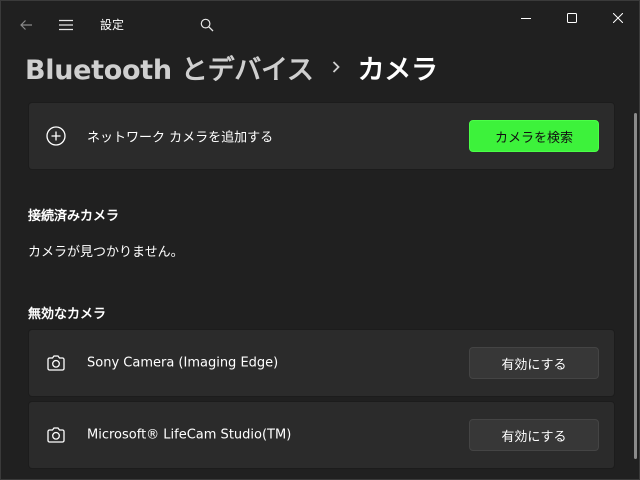 This screenshot has width=640, height=480. I want to click on page-title: カメラ, so click(397, 70).